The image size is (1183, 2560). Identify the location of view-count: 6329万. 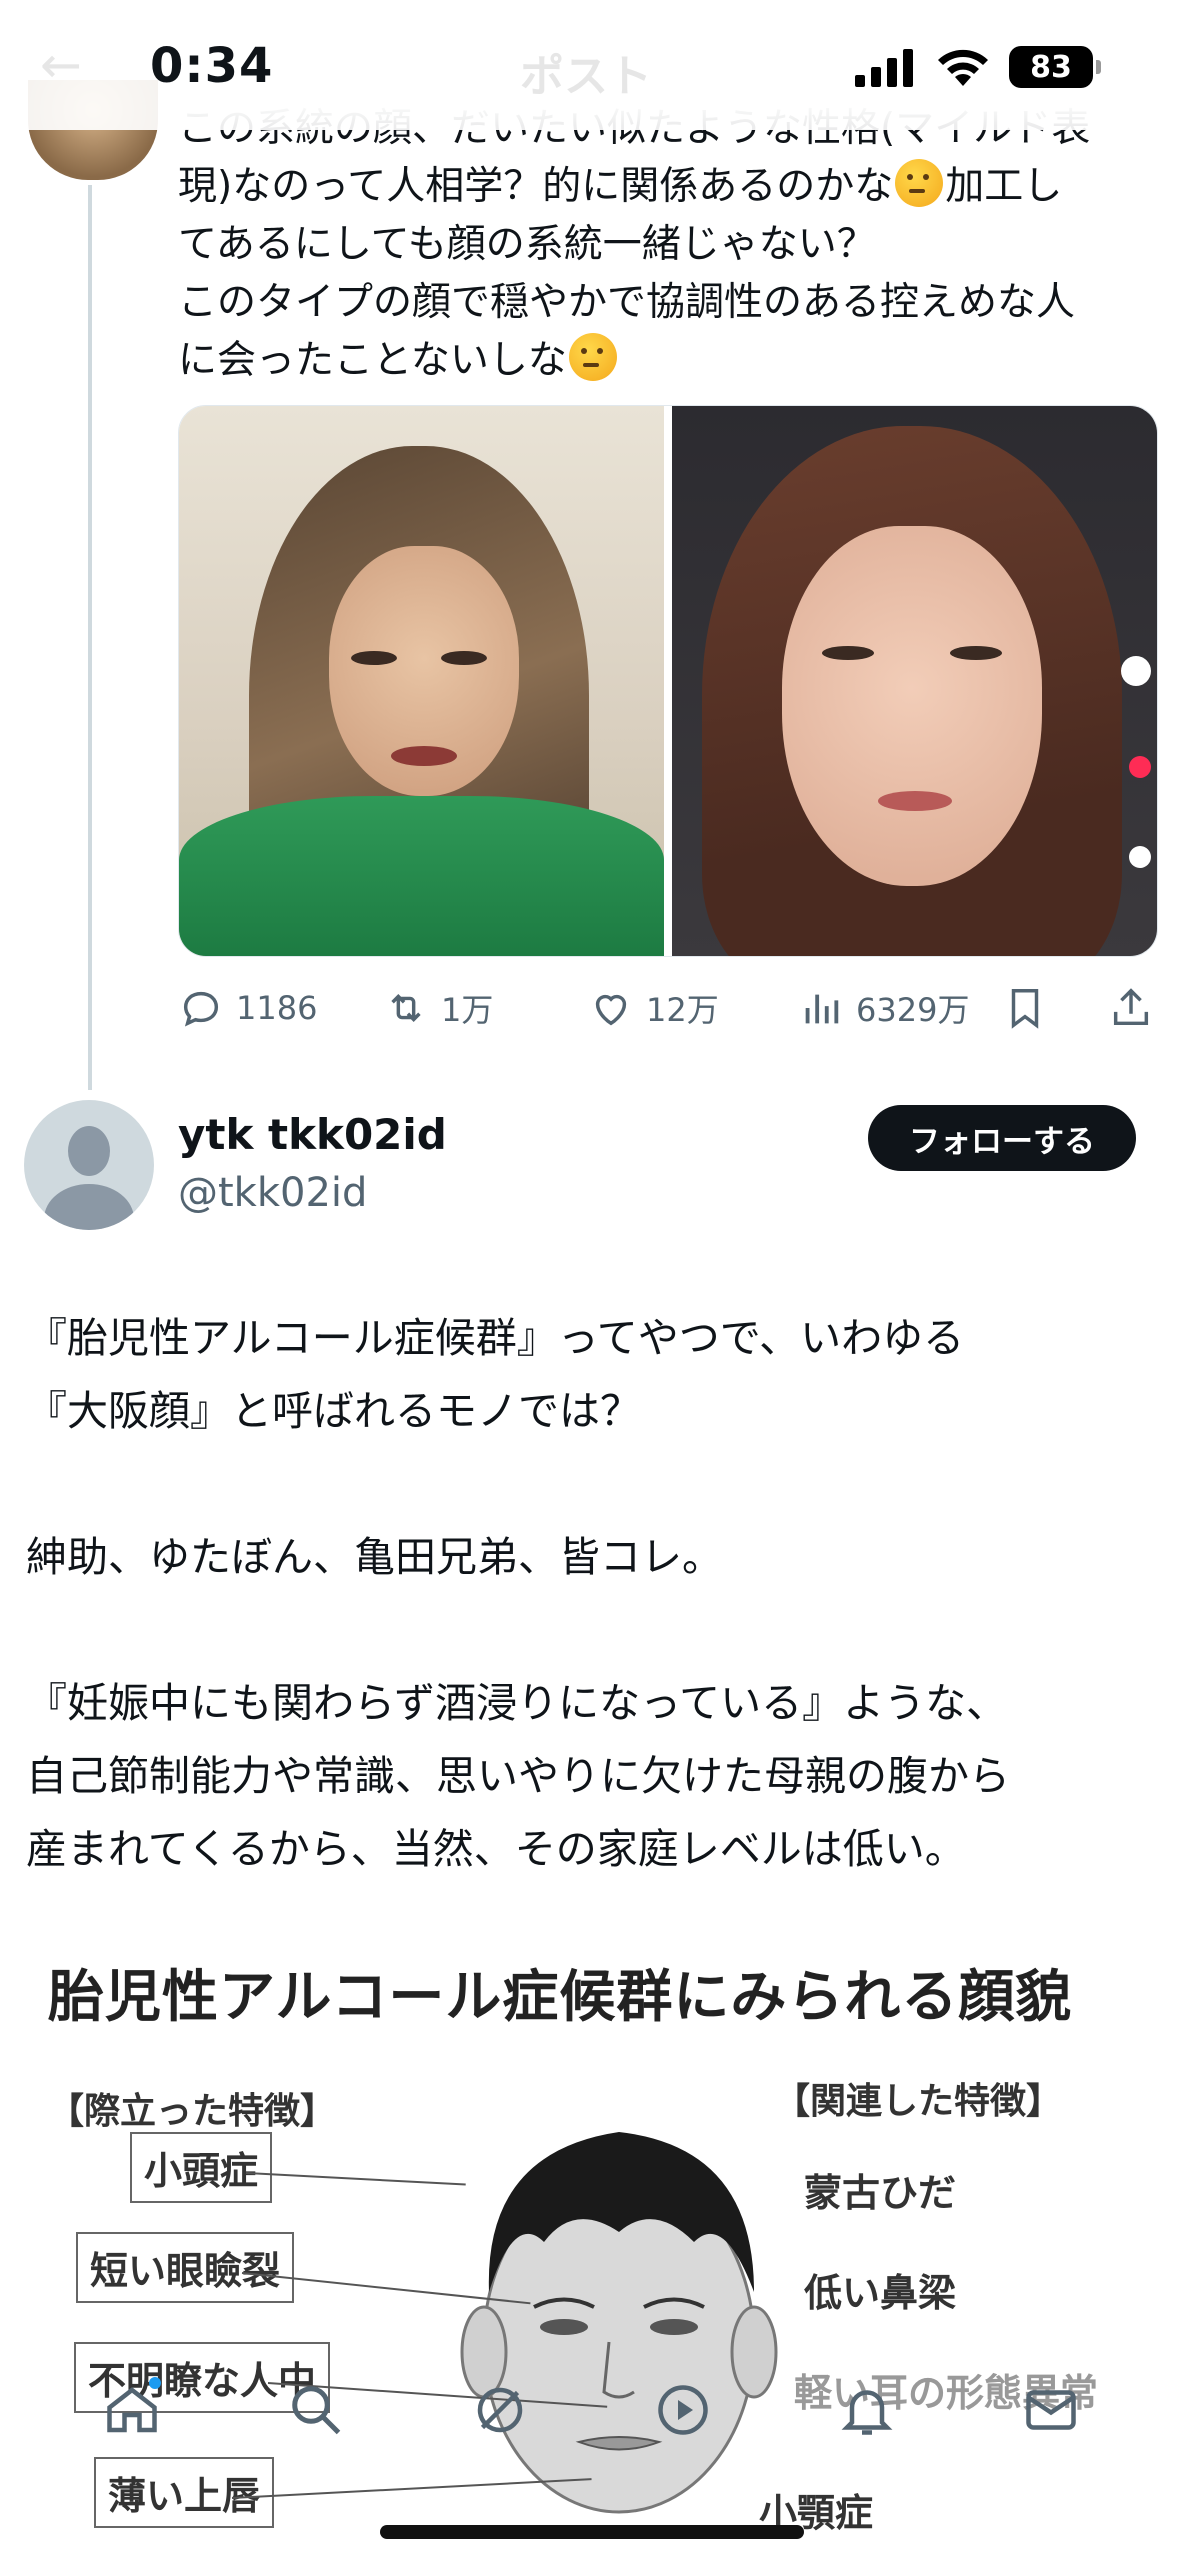
(913, 1010).